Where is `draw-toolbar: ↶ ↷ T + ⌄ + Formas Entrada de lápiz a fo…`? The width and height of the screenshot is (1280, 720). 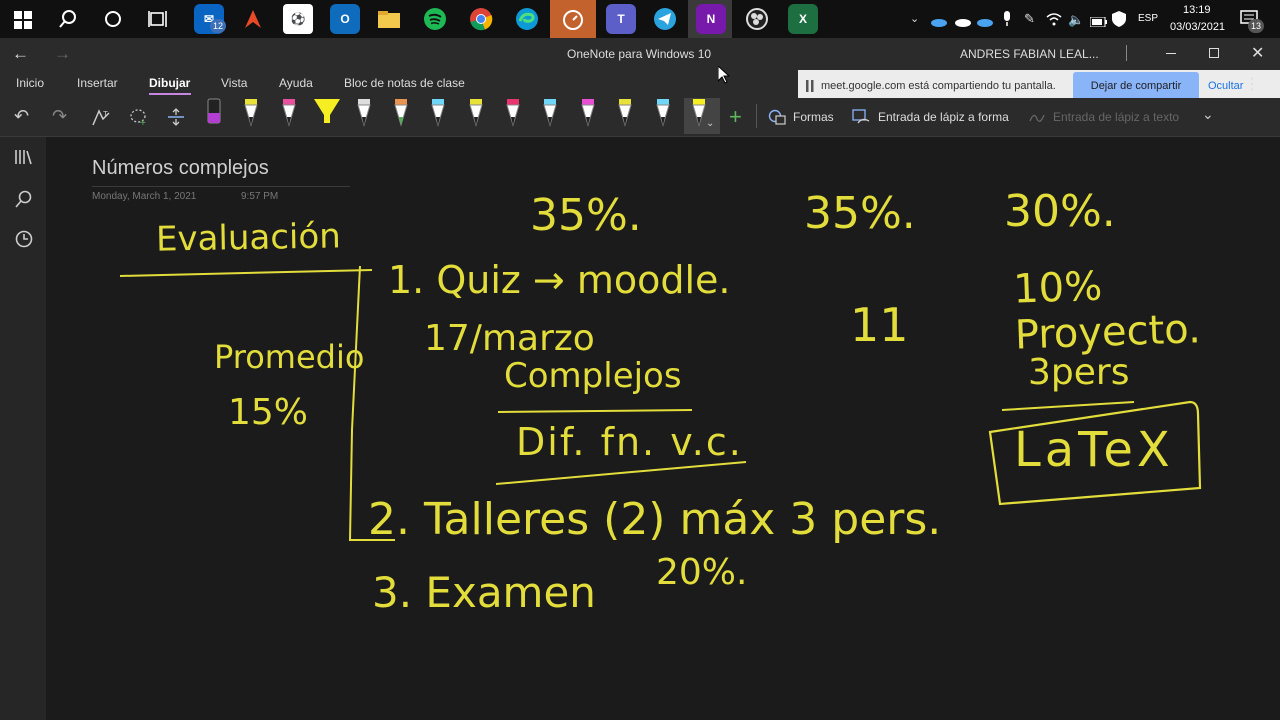 draw-toolbar: ↶ ↷ T + ⌄ + Formas Entrada de lápiz a fo… is located at coordinates (640, 117).